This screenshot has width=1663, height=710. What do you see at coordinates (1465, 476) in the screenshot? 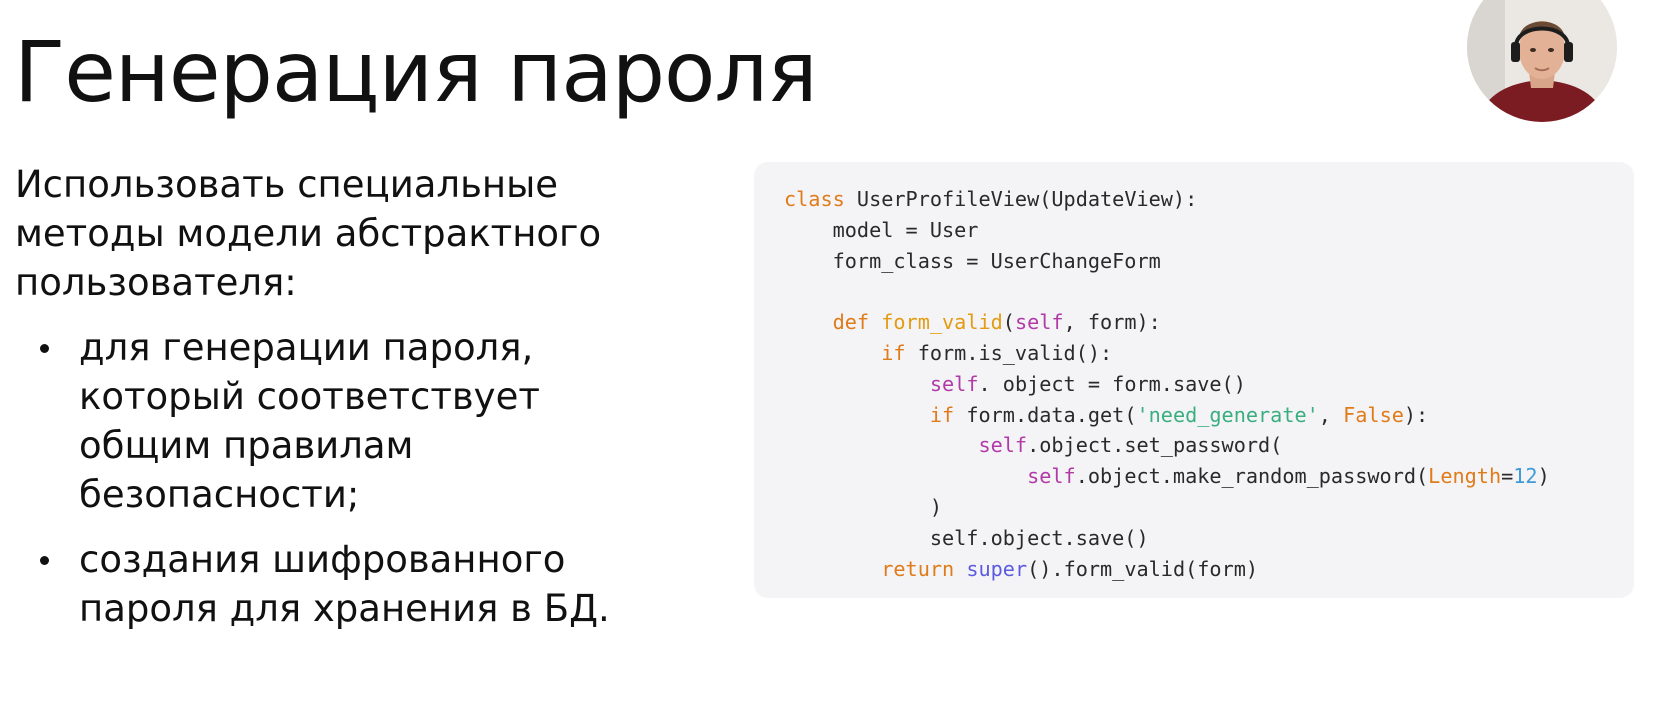
I see `code-token: Length` at bounding box center [1465, 476].